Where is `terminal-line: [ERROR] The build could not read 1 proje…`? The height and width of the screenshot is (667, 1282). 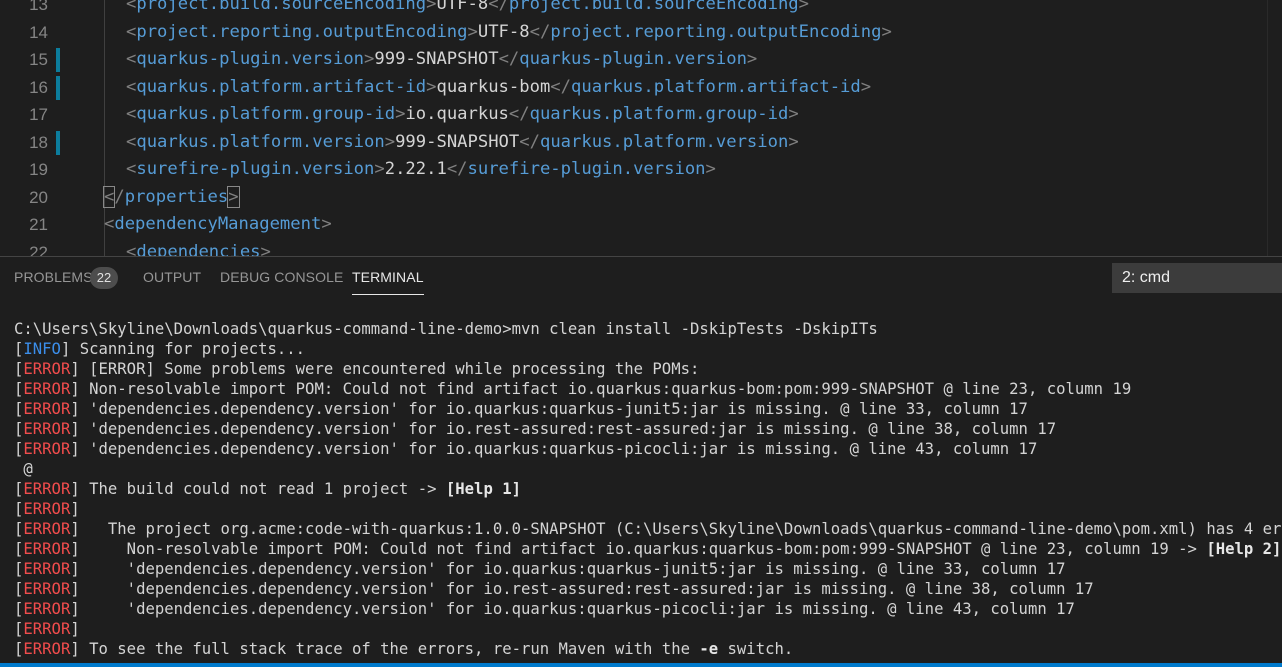 terminal-line: [ERROR] The build could not read 1 proje… is located at coordinates (267, 489).